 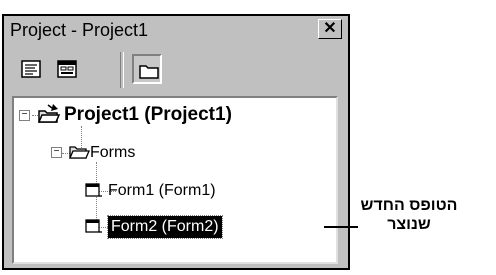 What do you see at coordinates (148, 115) in the screenshot?
I see `tree-item-project: Project1 (Project1)` at bounding box center [148, 115].